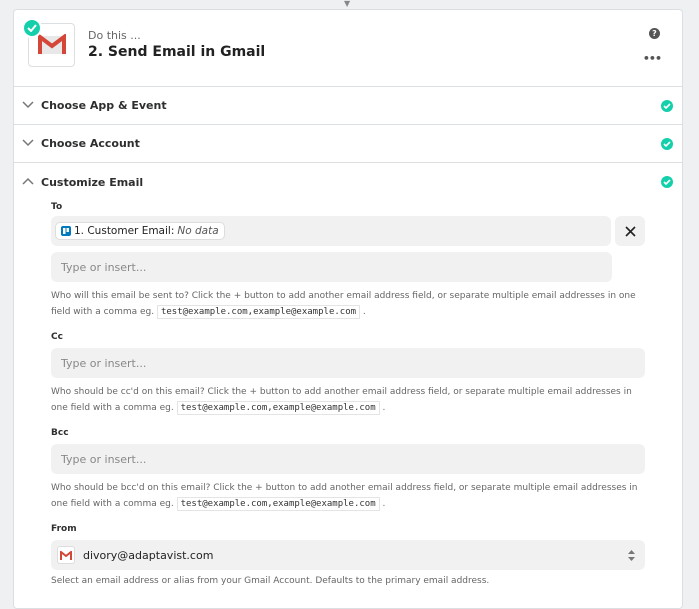 Image resolution: width=699 pixels, height=609 pixels. What do you see at coordinates (652, 58) in the screenshot?
I see `more-options-icon: •••` at bounding box center [652, 58].